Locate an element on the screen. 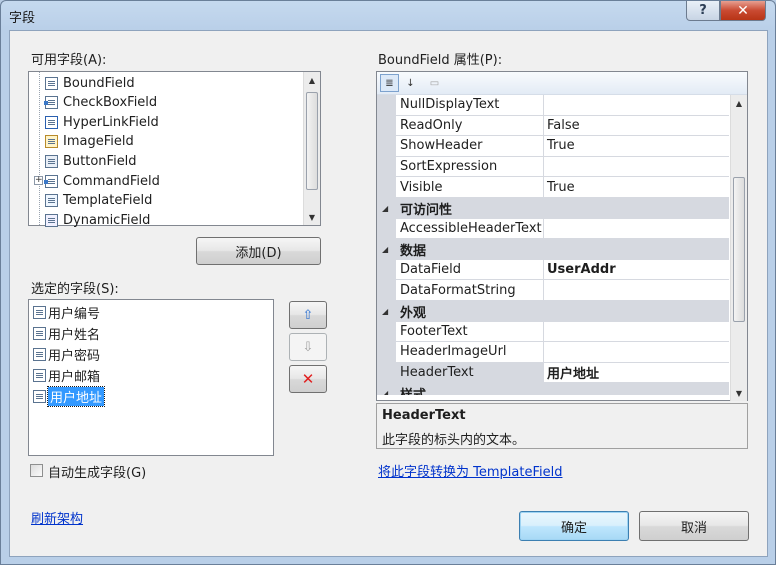 Image resolution: width=776 pixels, height=565 pixels. selected-field-item: 用户邮箱 is located at coordinates (64, 375).